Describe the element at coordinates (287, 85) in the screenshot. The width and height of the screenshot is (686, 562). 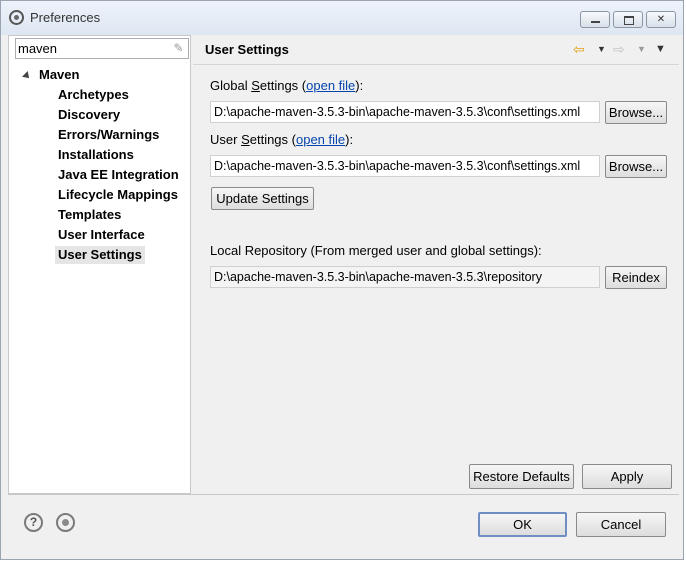
I see `global-settings-label: Global Settings (open file):` at that location.